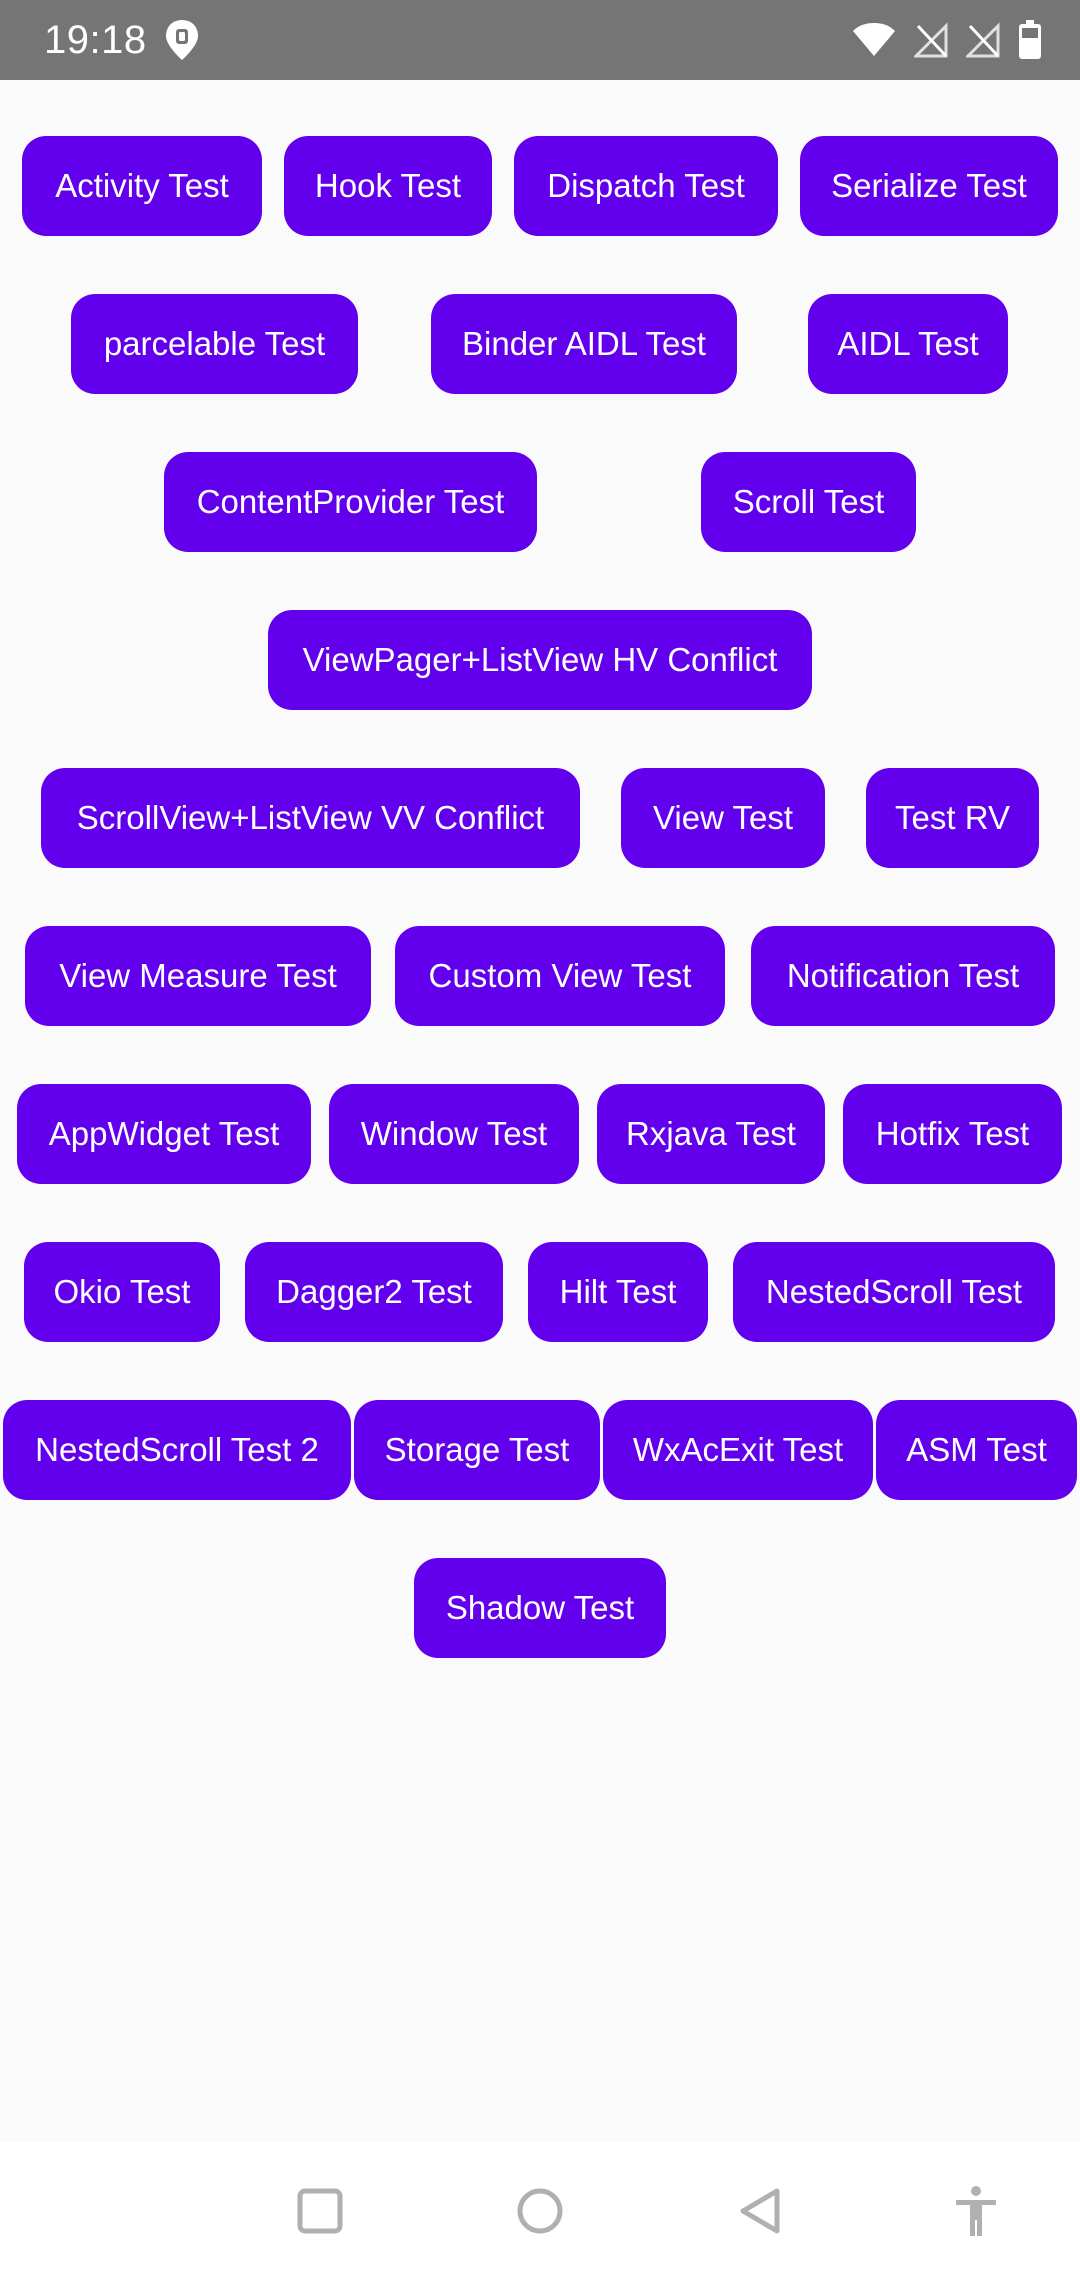 This screenshot has height=2280, width=1080. I want to click on button-row: Shadow Test, so click(540, 1608).